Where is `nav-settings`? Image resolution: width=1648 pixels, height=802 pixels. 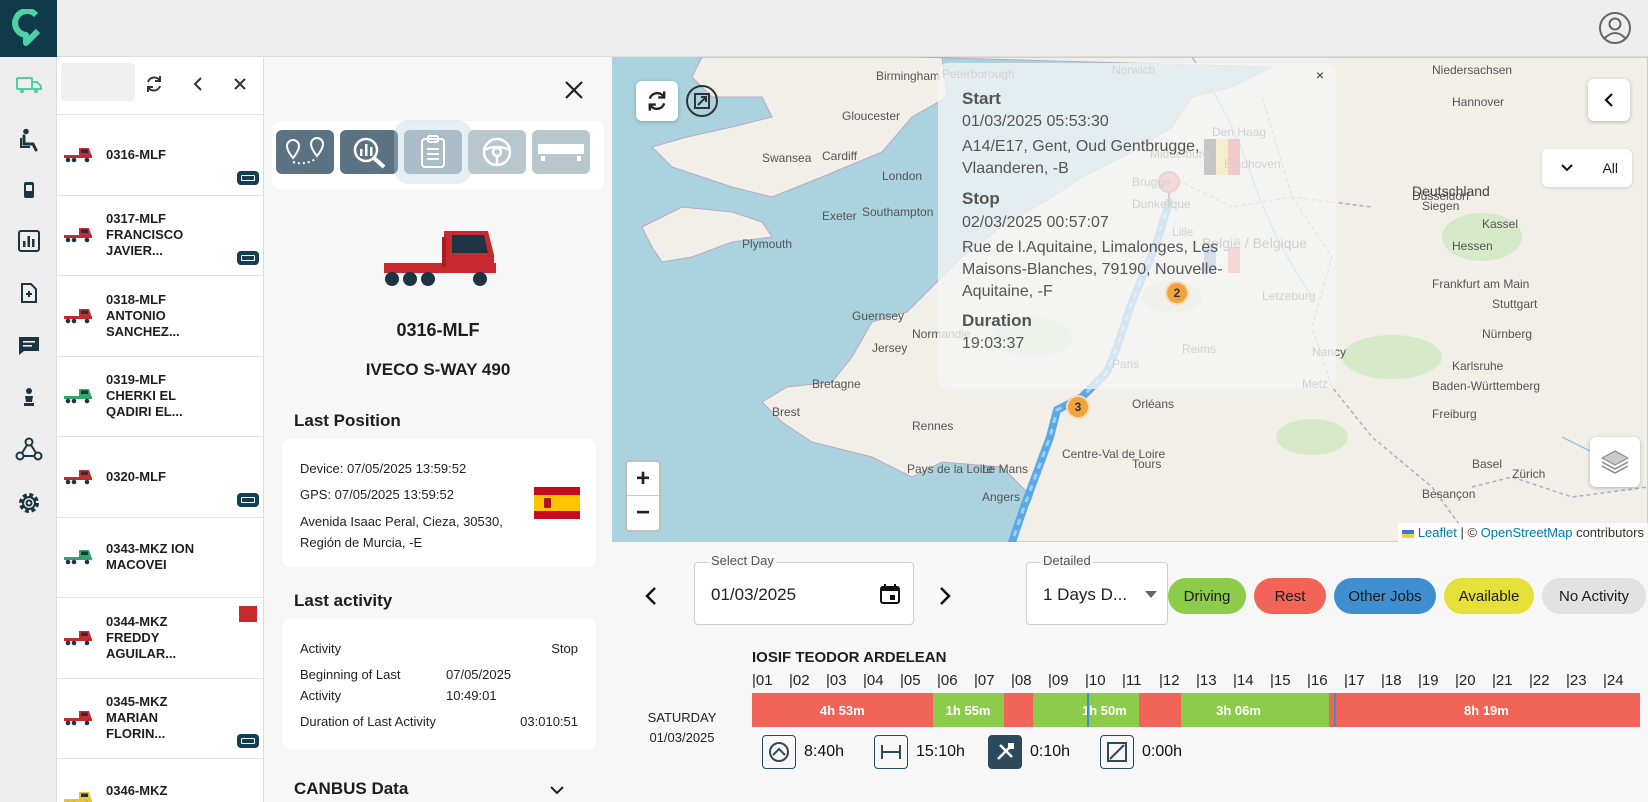 nav-settings is located at coordinates (28, 503).